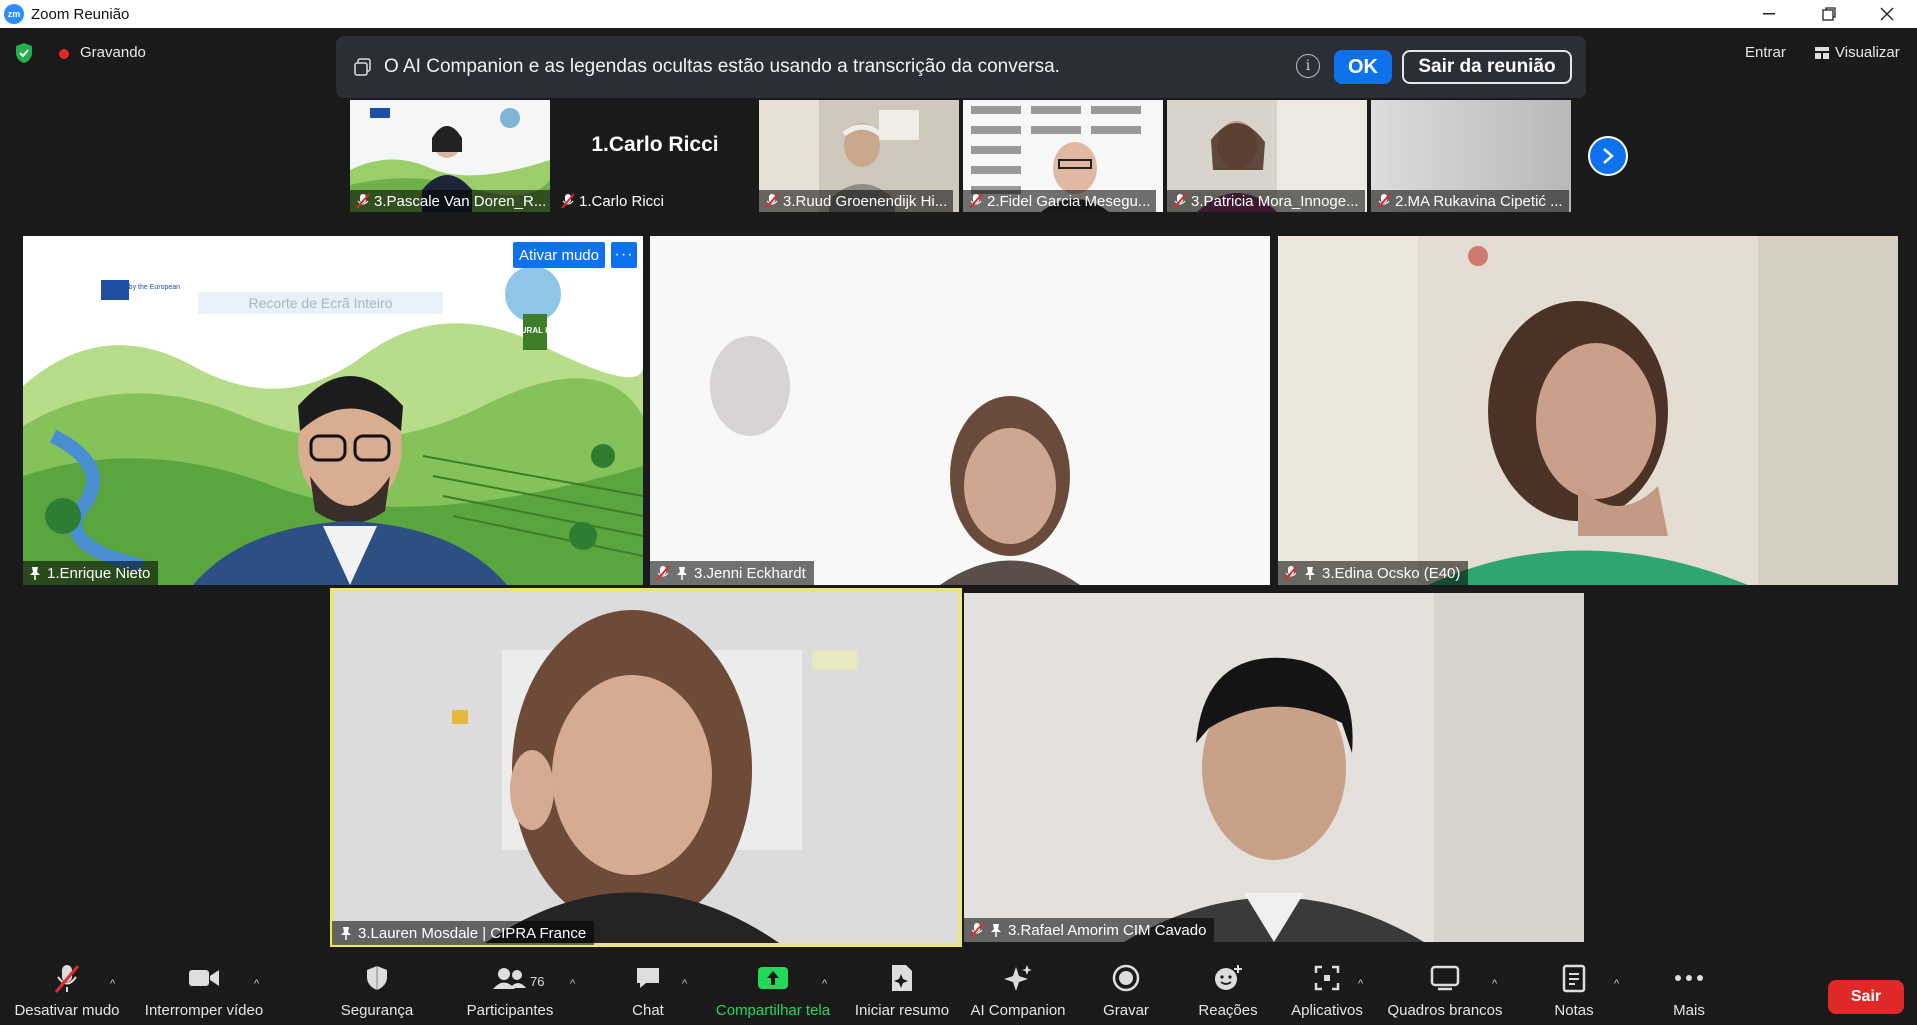  Describe the element at coordinates (773, 978) in the screenshot. I see `share-screen-icon` at that location.